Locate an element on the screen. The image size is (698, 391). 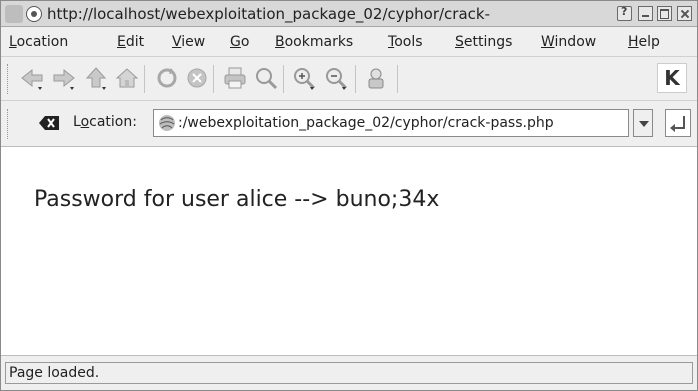
menu-bookmarks: Bookmarks is located at coordinates (314, 42).